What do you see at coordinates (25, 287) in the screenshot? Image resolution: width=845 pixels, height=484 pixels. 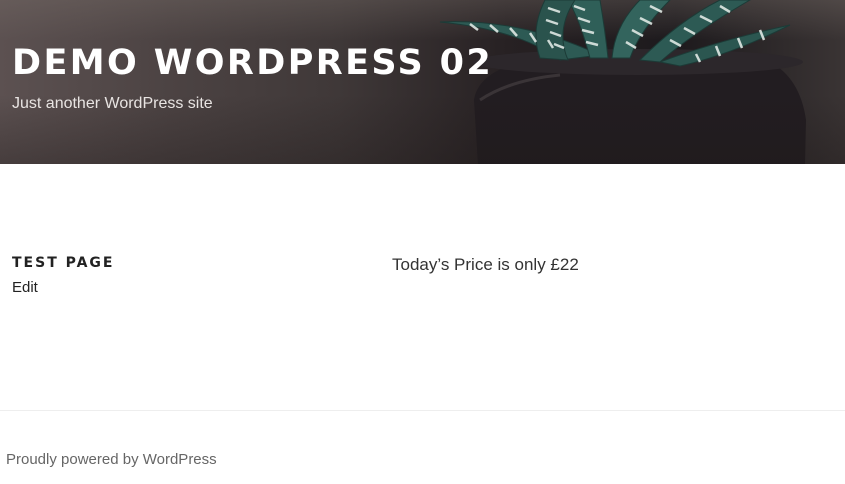 I see `edit-link: Edit` at bounding box center [25, 287].